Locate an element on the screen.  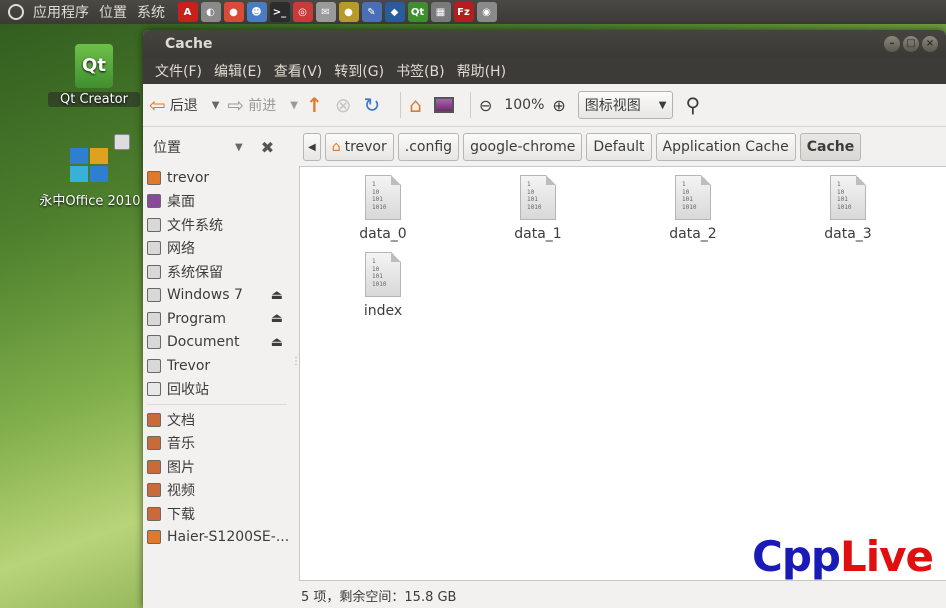
file-name: index is located at coordinates (383, 311).